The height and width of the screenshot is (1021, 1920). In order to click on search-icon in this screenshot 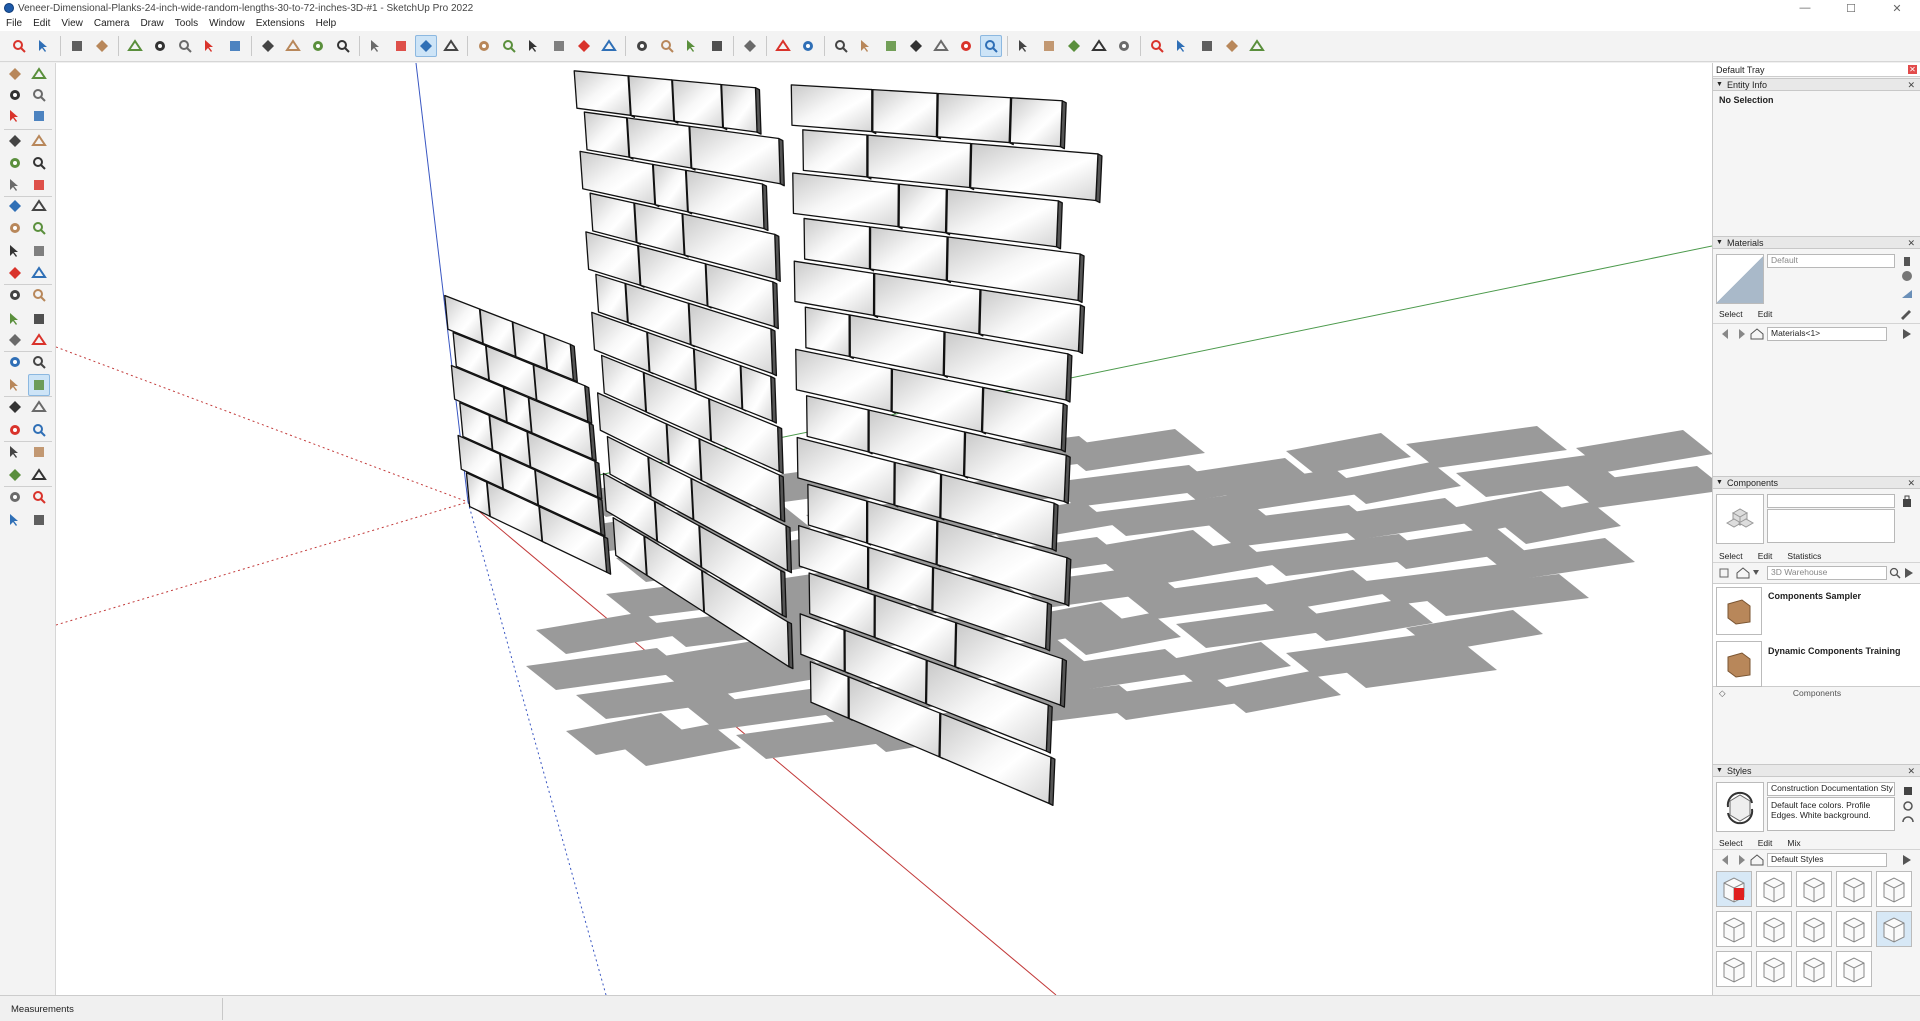, I will do `click(1895, 573)`.